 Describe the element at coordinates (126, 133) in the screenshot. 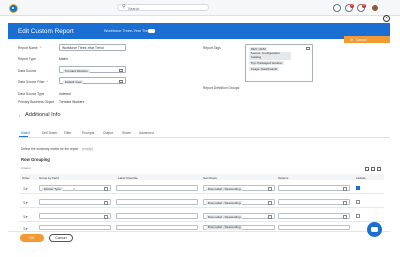

I see `tab-share: Share` at that location.